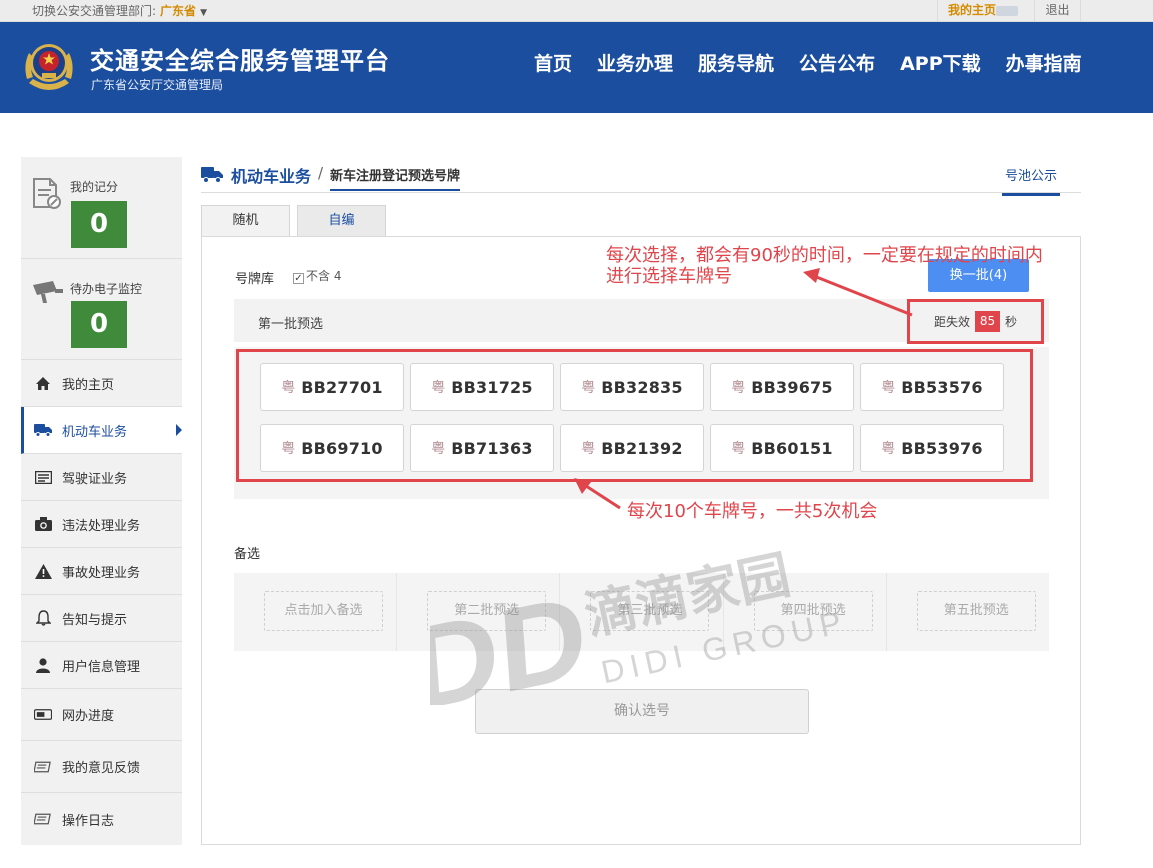 The height and width of the screenshot is (868, 1153). I want to click on my-home-link: 我的主页, so click(986, 11).